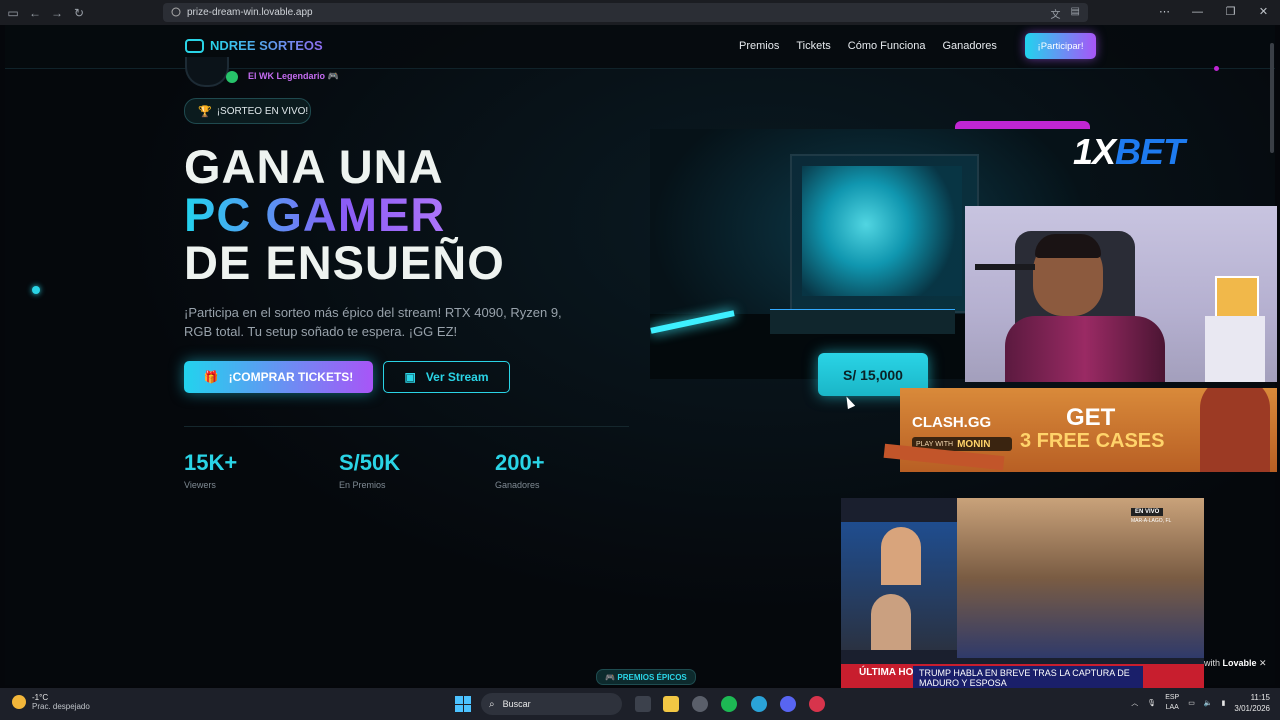  I want to click on address-bar: prize-dream-win.lovable.app 文 ▤, so click(625, 12).